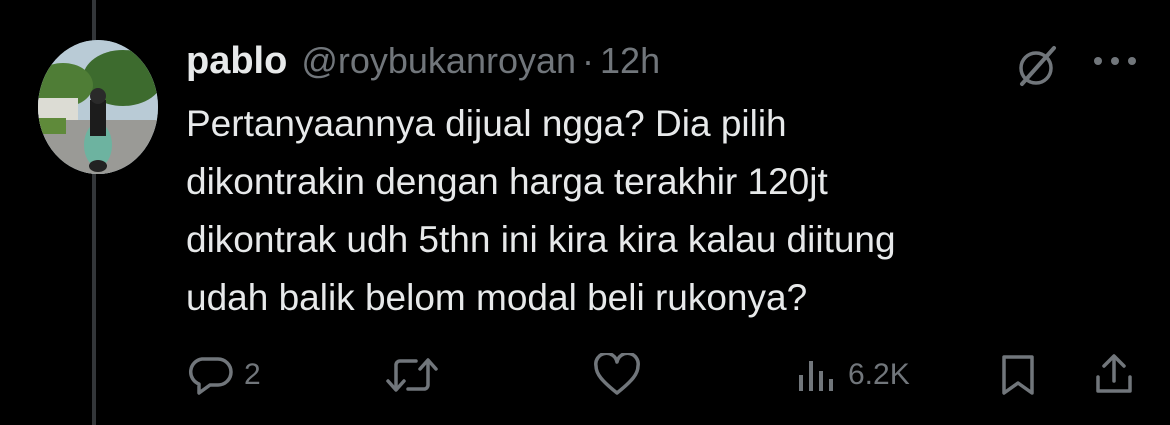 The image size is (1170, 425). Describe the element at coordinates (1115, 61) in the screenshot. I see `more-icon` at that location.